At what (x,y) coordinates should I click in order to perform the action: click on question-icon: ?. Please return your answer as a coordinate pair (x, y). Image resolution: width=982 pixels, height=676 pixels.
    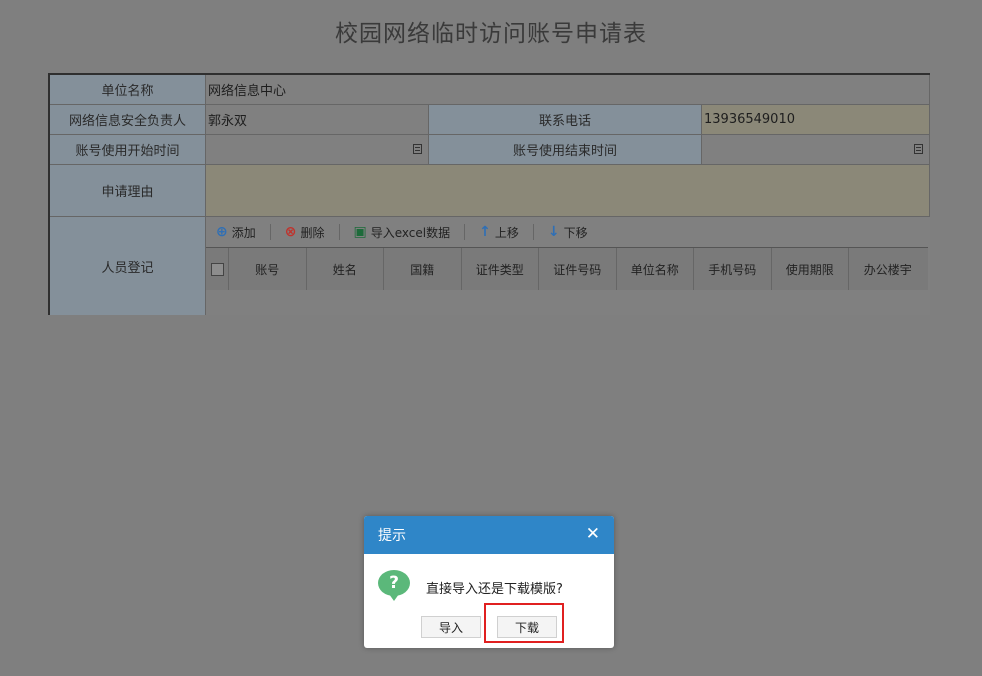
    Looking at the image, I should click on (394, 585).